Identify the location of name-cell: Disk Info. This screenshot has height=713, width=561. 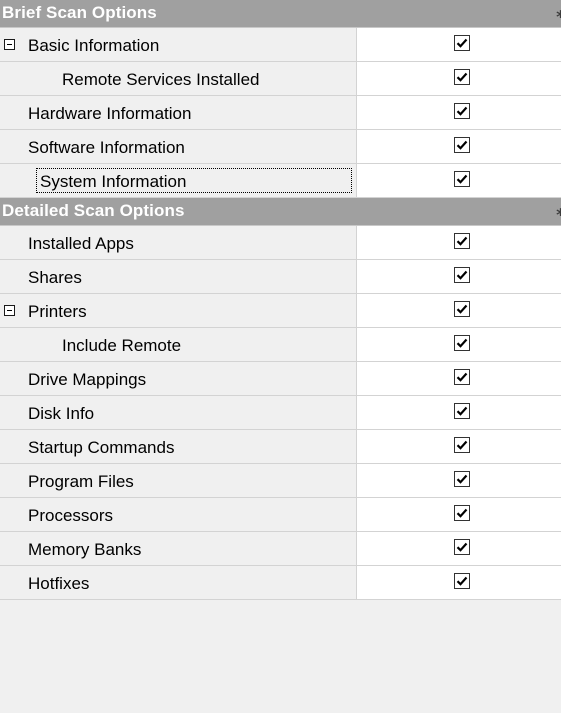
(177, 412).